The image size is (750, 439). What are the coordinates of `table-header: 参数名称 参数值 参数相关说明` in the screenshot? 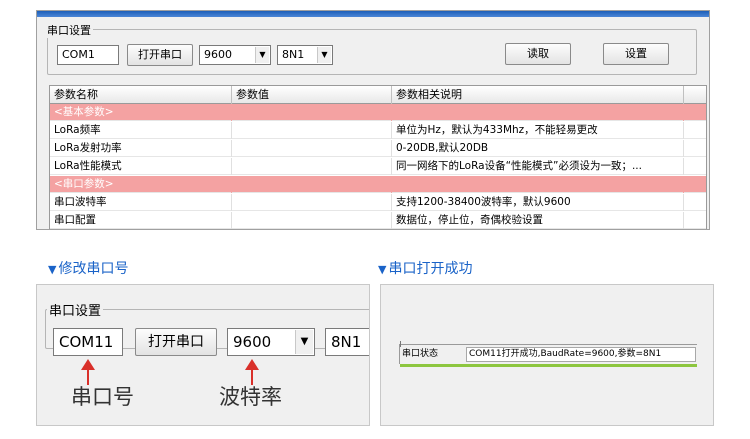 It's located at (378, 95).